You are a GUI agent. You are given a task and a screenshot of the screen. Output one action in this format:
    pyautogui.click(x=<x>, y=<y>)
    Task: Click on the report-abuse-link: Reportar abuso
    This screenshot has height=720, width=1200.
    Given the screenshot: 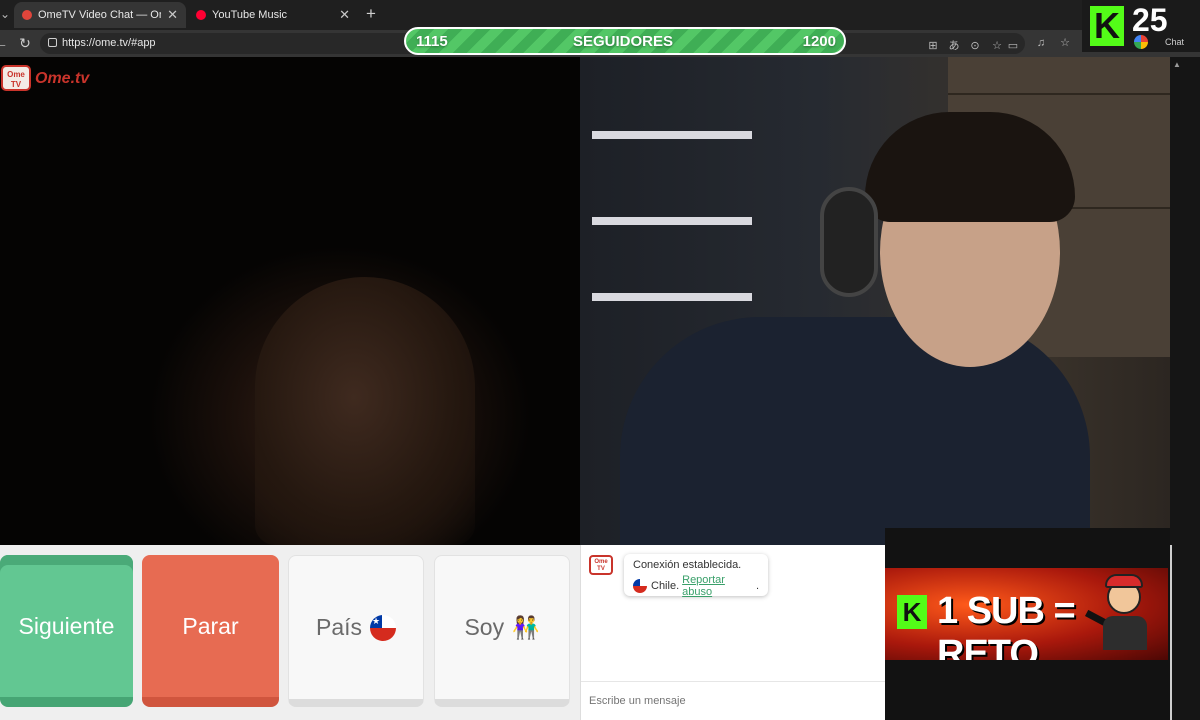 What is the action you would take?
    pyautogui.click(x=719, y=586)
    